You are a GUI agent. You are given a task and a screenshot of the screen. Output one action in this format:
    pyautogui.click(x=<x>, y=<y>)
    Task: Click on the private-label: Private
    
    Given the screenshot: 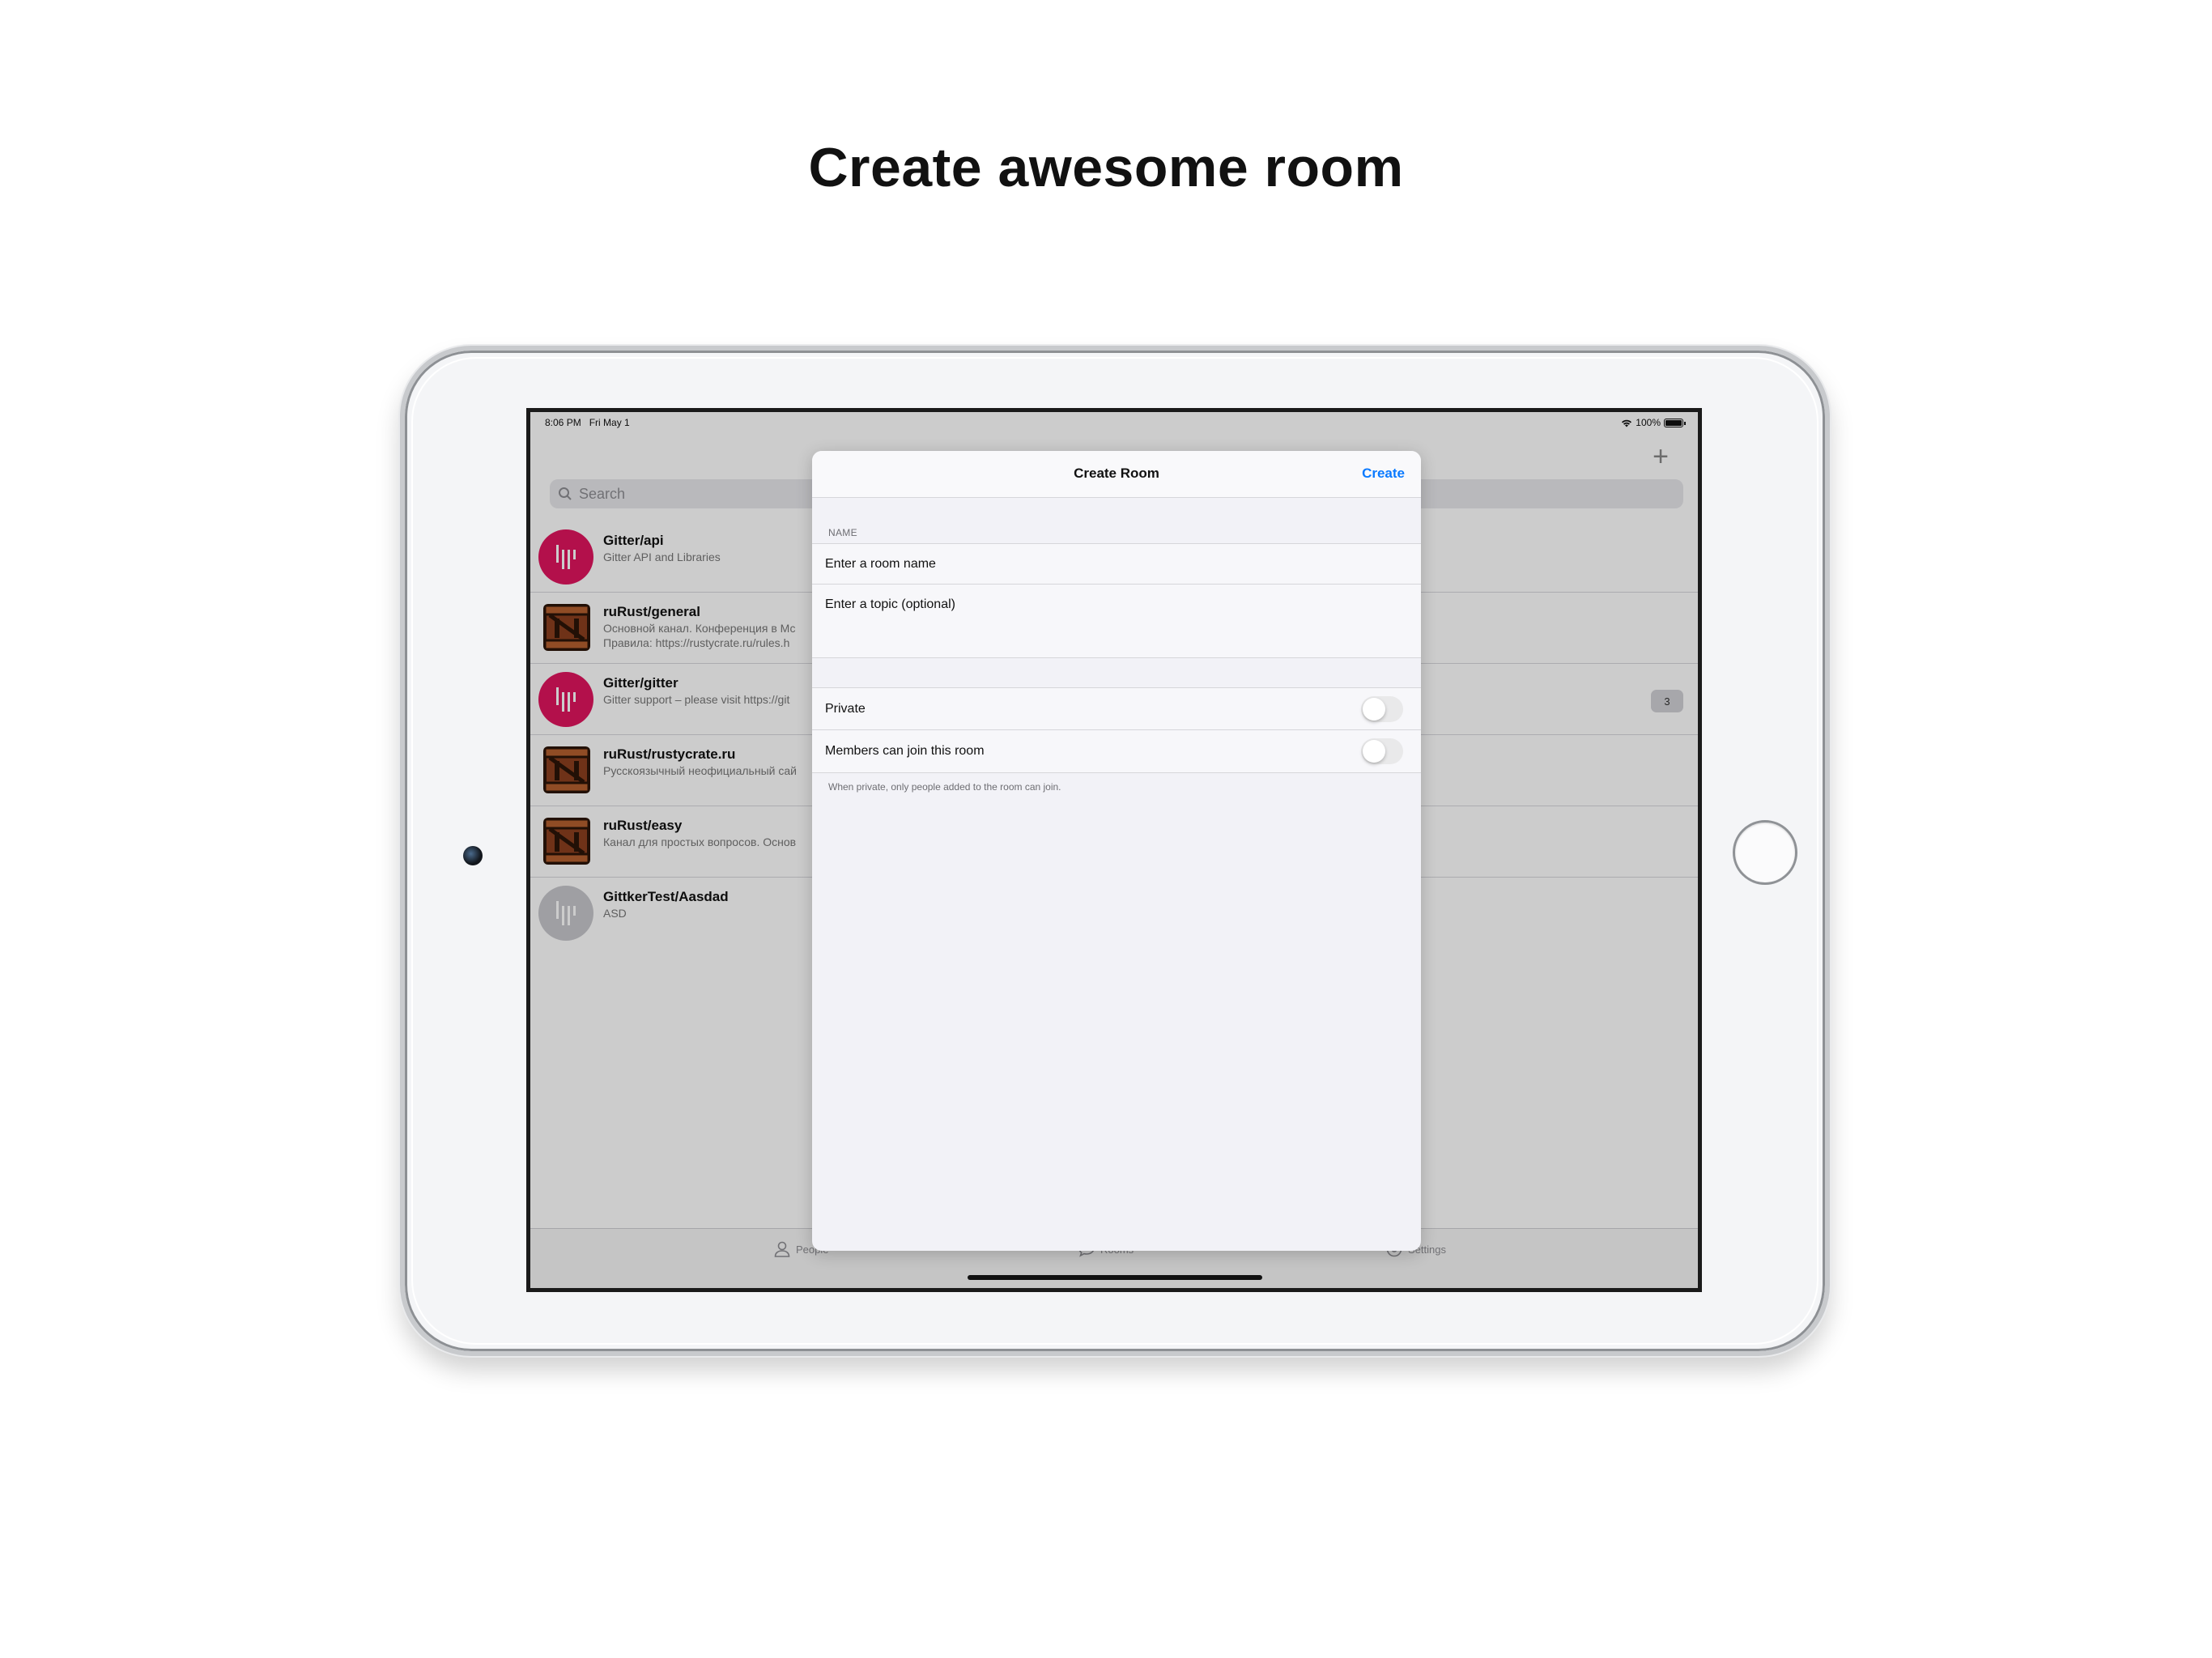 What is the action you would take?
    pyautogui.click(x=845, y=708)
    